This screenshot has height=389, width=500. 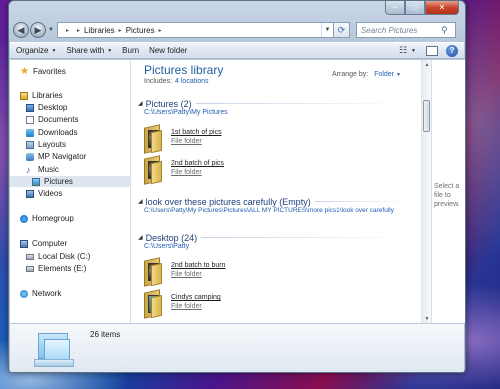 What do you see at coordinates (184, 70) in the screenshot?
I see `page-title: Pictures library` at bounding box center [184, 70].